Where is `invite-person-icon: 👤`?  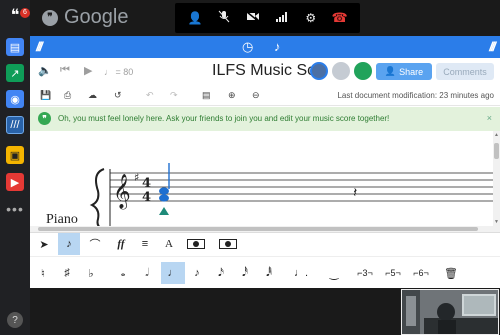 invite-person-icon: 👤 is located at coordinates (195, 18).